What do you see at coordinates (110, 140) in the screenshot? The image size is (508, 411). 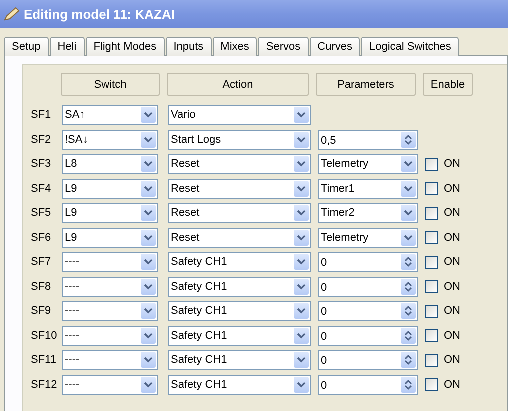 I see `switch-dropdown: !SA↓` at bounding box center [110, 140].